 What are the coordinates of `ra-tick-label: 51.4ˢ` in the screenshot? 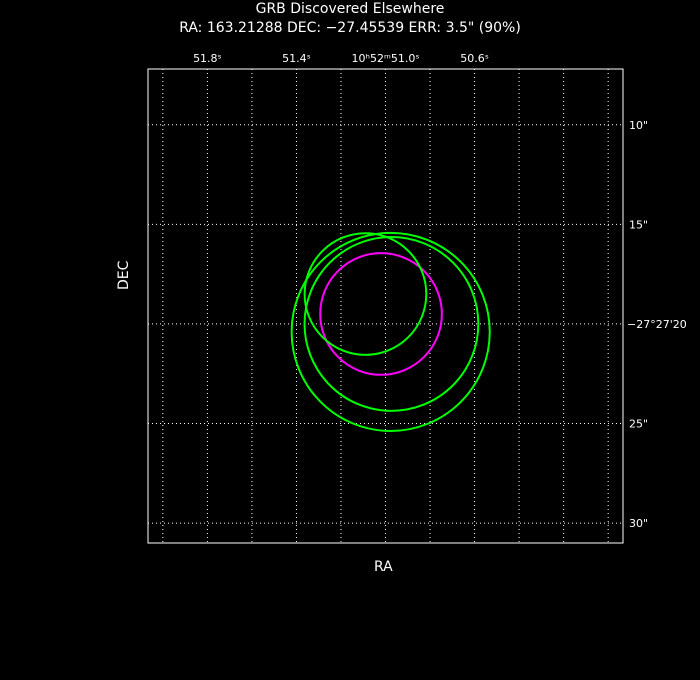 It's located at (296, 58).